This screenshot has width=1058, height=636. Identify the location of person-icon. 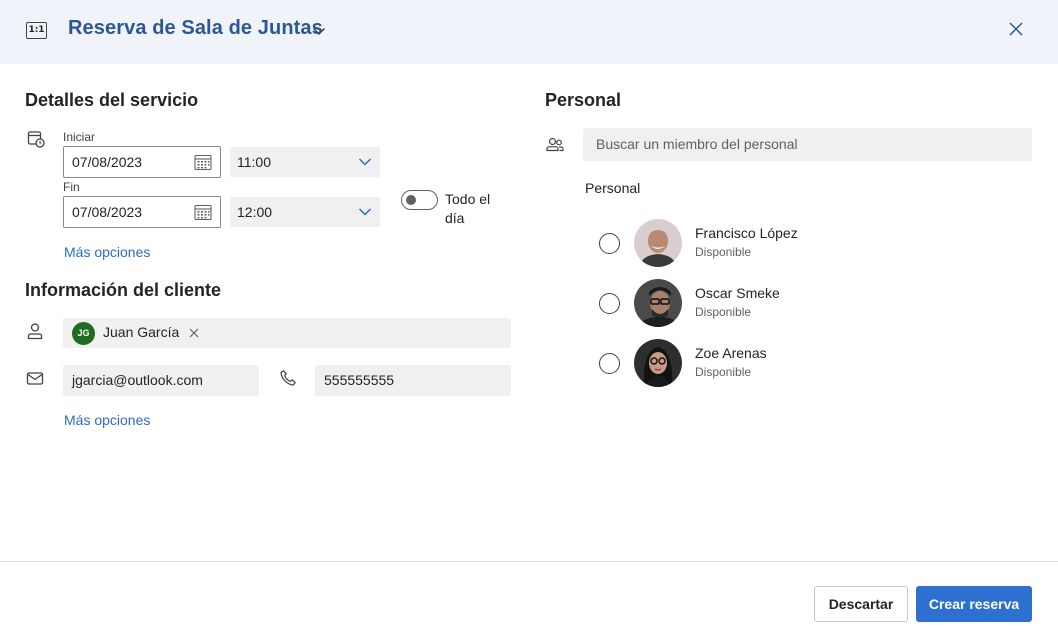
(35, 331).